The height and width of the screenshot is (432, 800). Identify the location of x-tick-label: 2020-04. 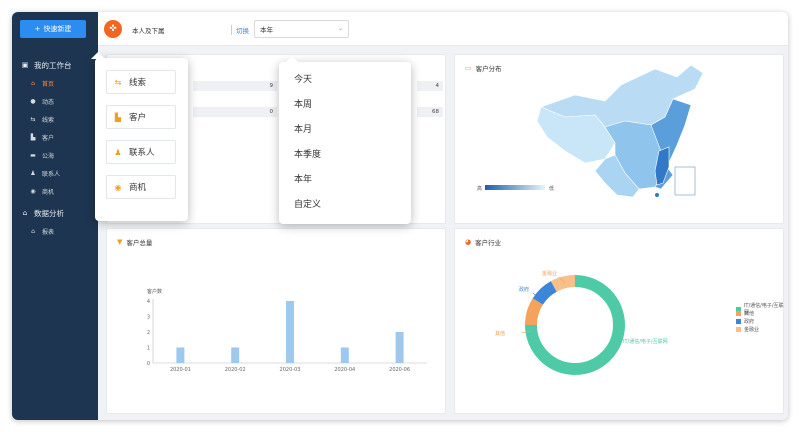
(344, 370).